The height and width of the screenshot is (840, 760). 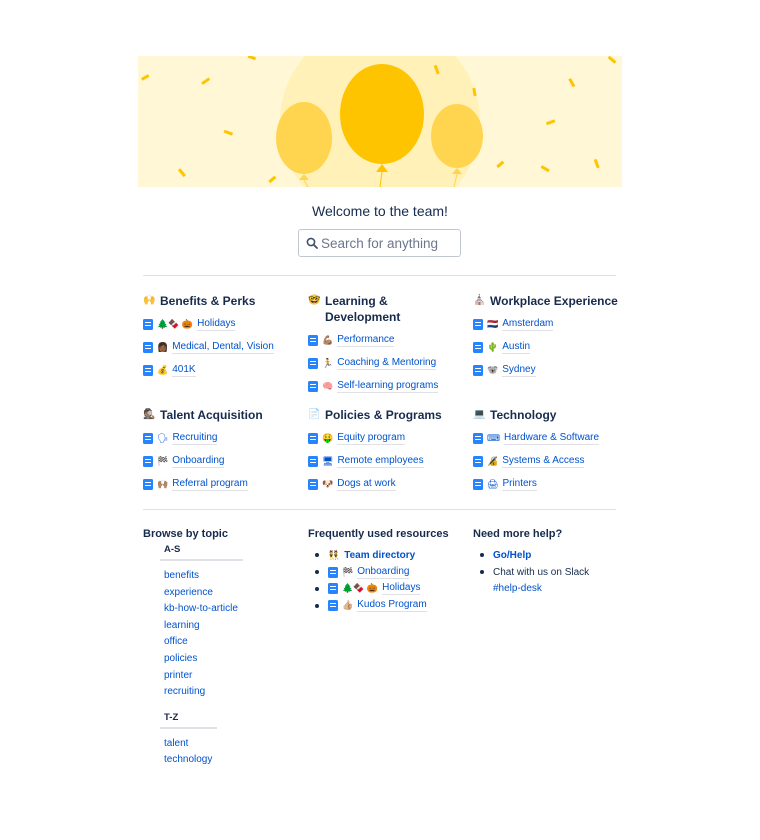 What do you see at coordinates (387, 363) in the screenshot?
I see `link-label: Coaching & Mentoring` at bounding box center [387, 363].